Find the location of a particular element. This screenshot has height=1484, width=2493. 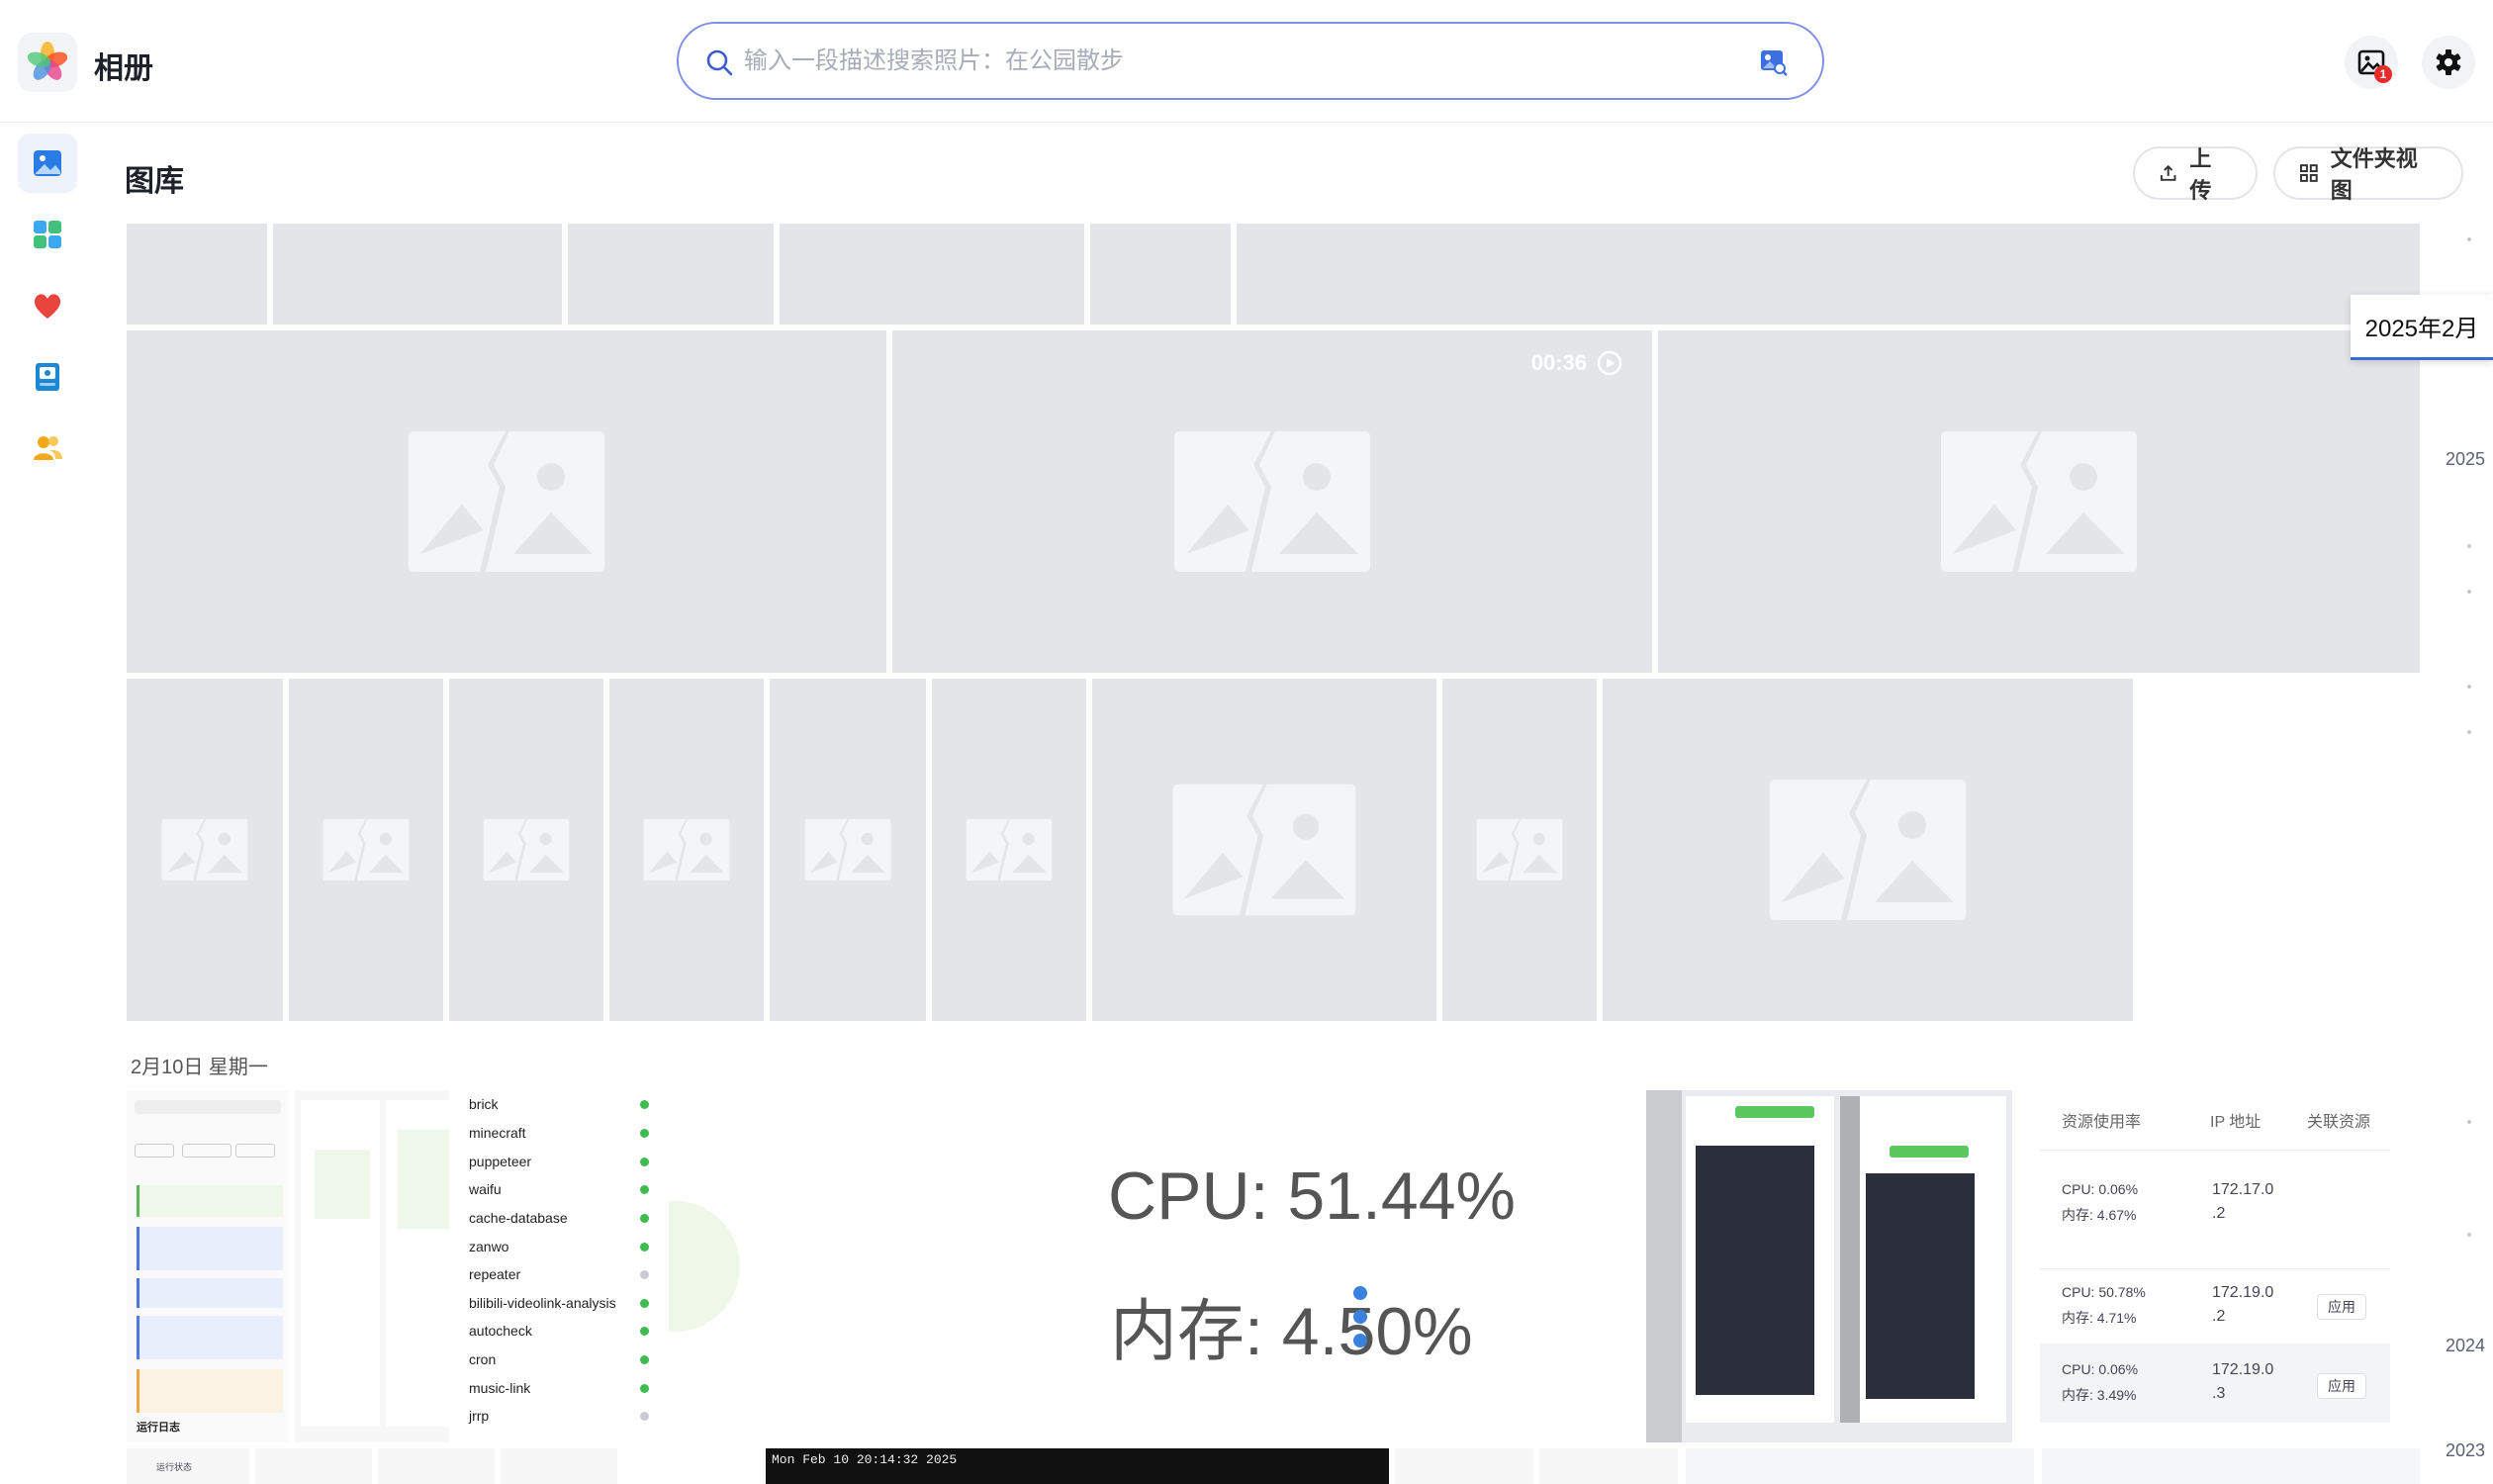

timeline-year: 2024 is located at coordinates (2465, 1346).